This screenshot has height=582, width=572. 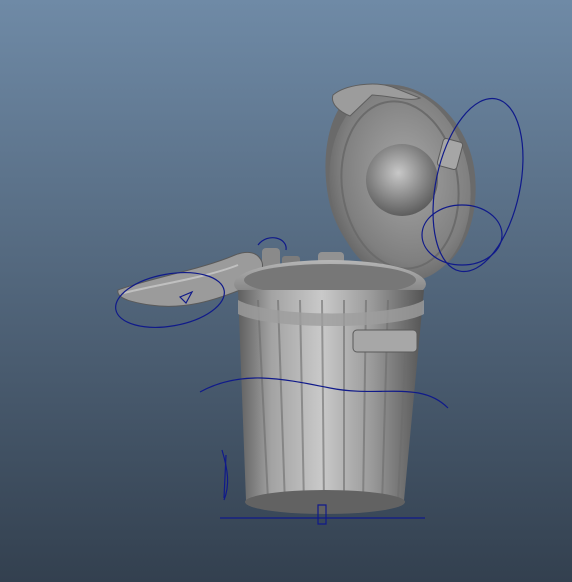 What do you see at coordinates (331, 402) in the screenshot?
I see `can-body` at bounding box center [331, 402].